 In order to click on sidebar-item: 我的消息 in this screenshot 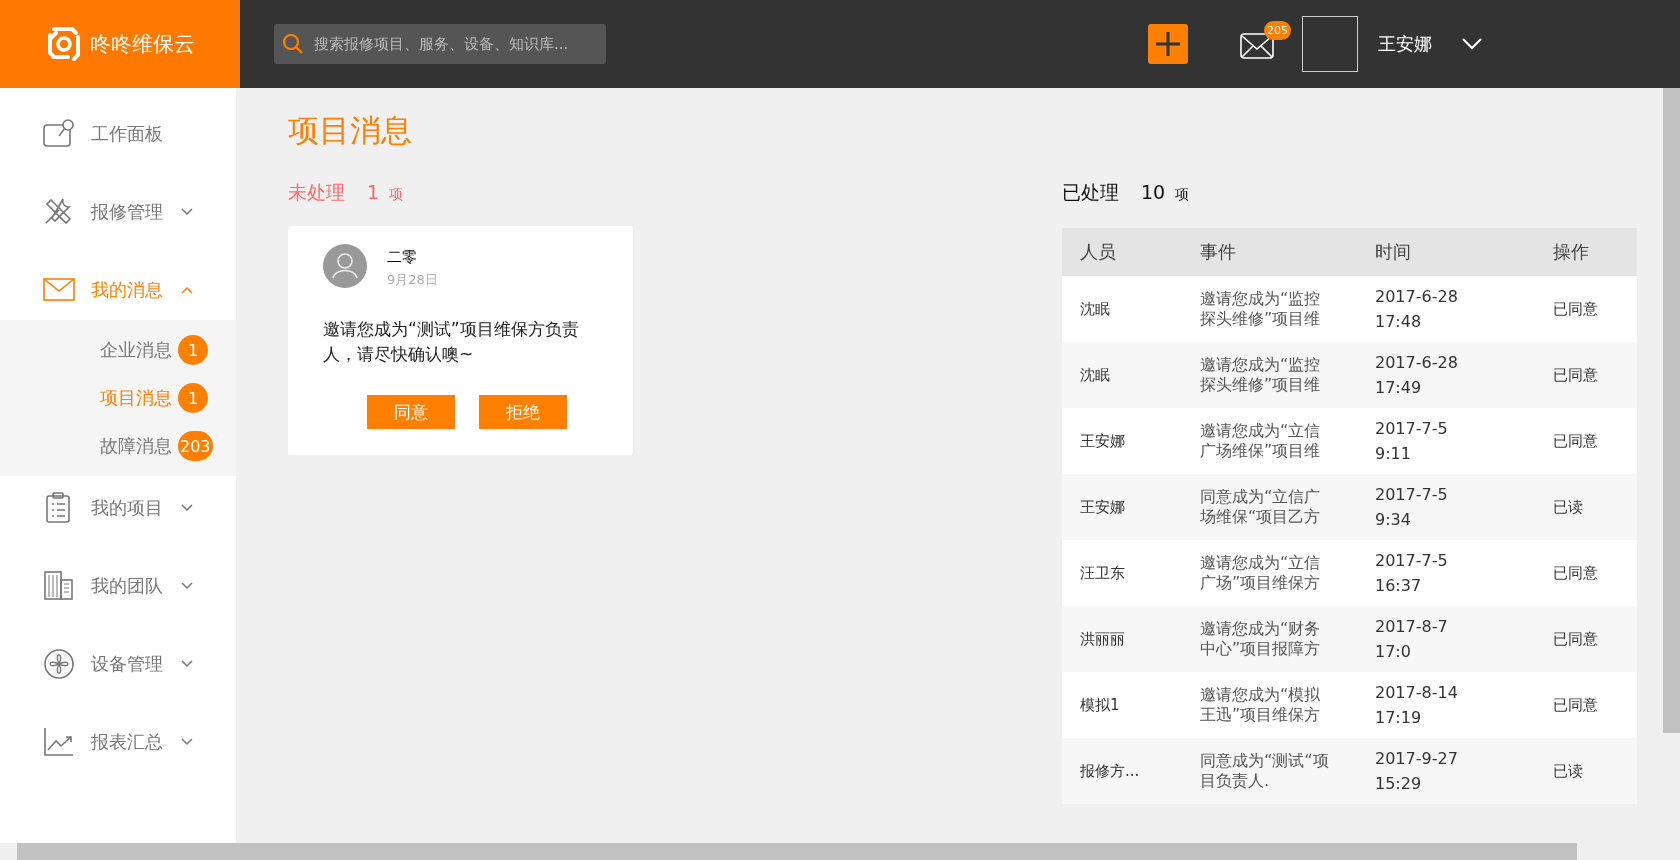, I will do `click(96, 290)`.